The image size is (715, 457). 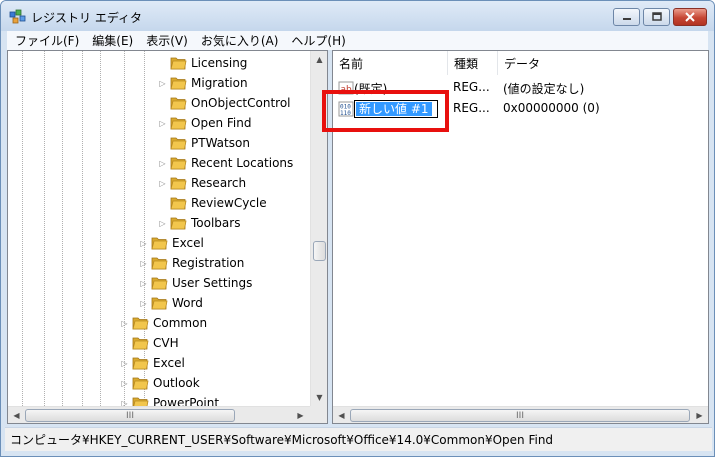 I want to click on column-header-type: 種類, so click(x=473, y=63).